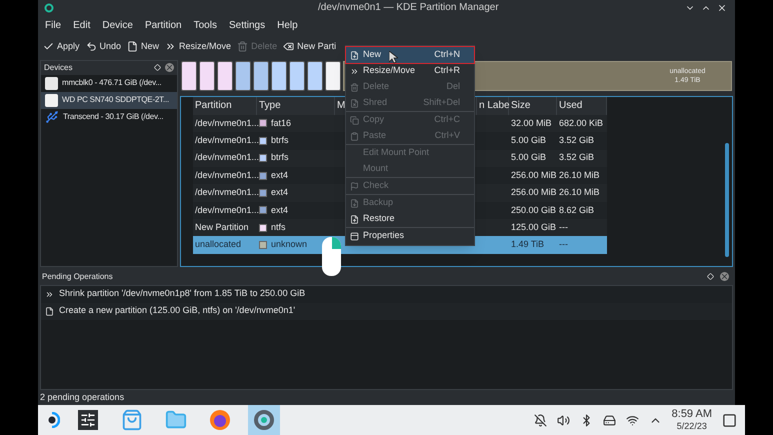  What do you see at coordinates (58, 68) in the screenshot?
I see `panel-title: Devices` at bounding box center [58, 68].